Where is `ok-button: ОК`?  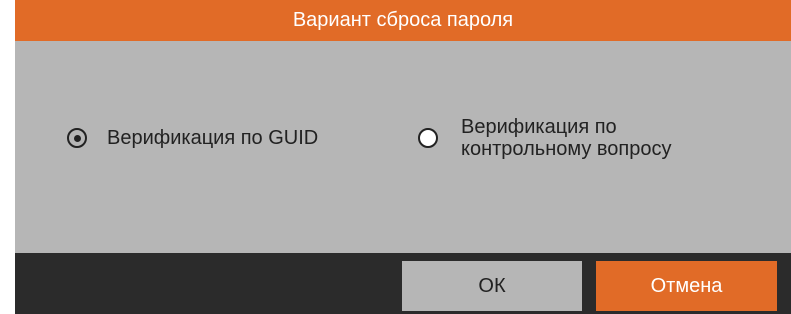 ok-button: ОК is located at coordinates (492, 286).